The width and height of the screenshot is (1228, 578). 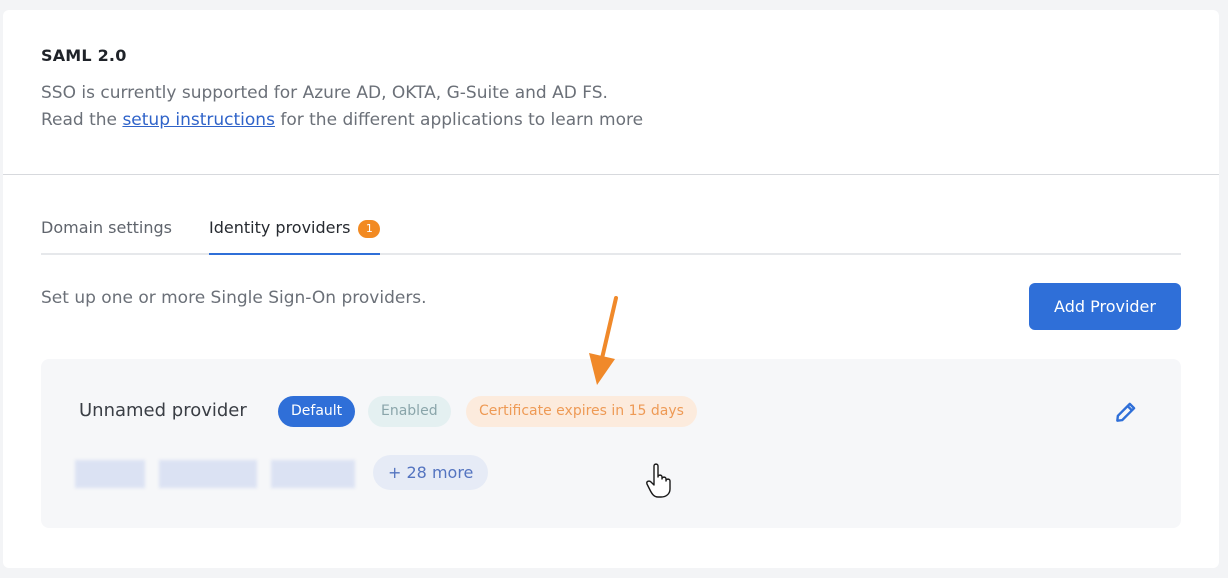 What do you see at coordinates (1105, 306) in the screenshot?
I see `add-provider-button: Add Provider` at bounding box center [1105, 306].